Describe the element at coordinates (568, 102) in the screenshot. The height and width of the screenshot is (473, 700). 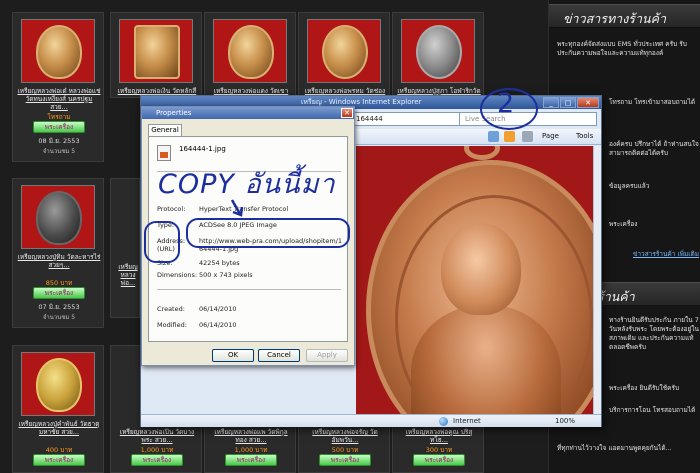
I see `maximize-button: □` at that location.